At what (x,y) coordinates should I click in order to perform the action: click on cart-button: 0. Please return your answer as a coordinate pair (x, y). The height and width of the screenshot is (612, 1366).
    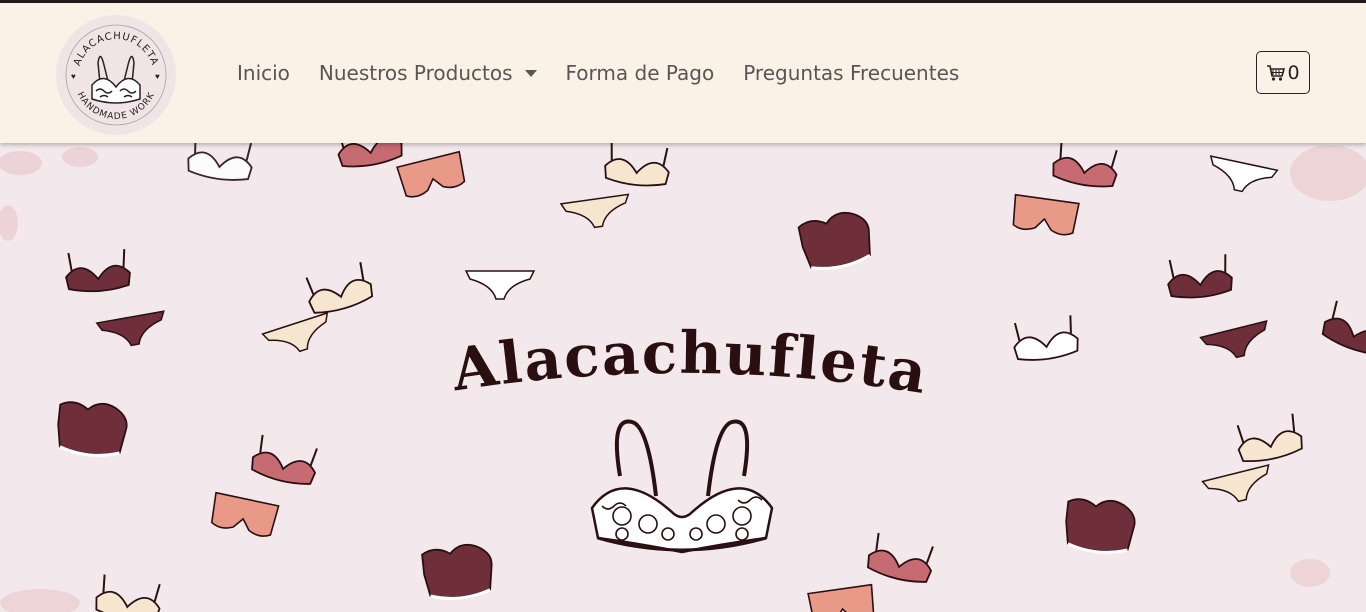
    Looking at the image, I should click on (1283, 72).